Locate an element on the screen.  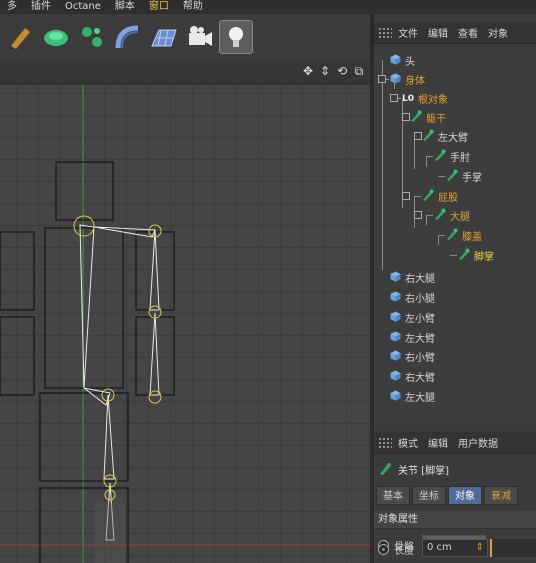
tree-item: 膝盖 is located at coordinates (464, 235).